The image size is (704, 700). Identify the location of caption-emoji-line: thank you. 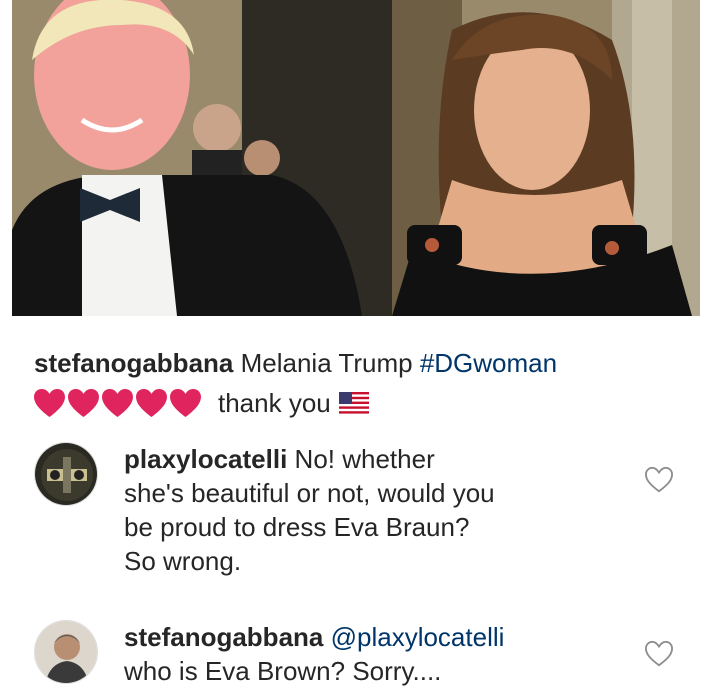
(359, 403).